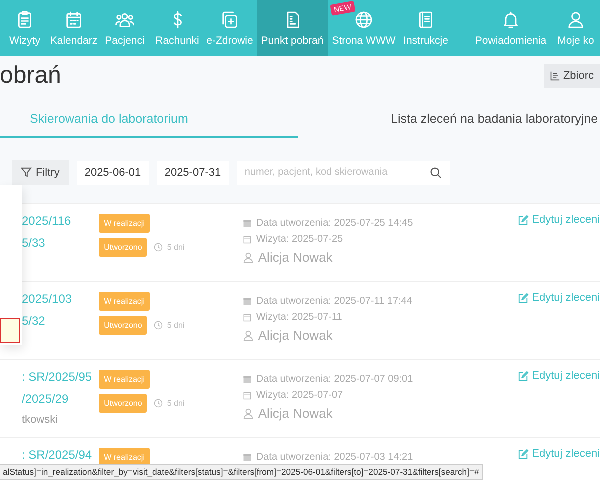  What do you see at coordinates (26, 172) in the screenshot?
I see `funnel-icon` at bounding box center [26, 172].